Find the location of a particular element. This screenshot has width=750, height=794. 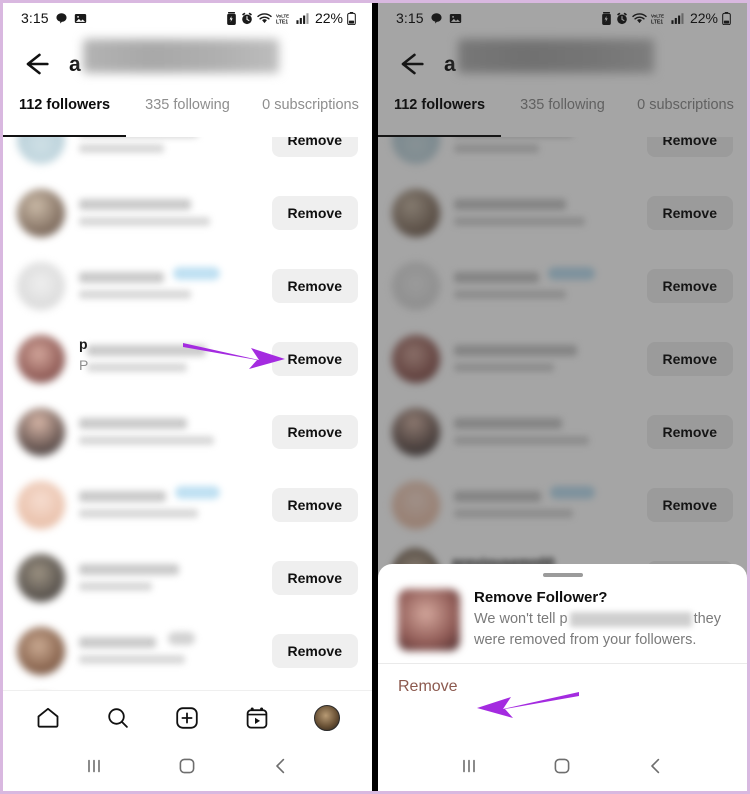

page-title: a is located at coordinates (213, 57).